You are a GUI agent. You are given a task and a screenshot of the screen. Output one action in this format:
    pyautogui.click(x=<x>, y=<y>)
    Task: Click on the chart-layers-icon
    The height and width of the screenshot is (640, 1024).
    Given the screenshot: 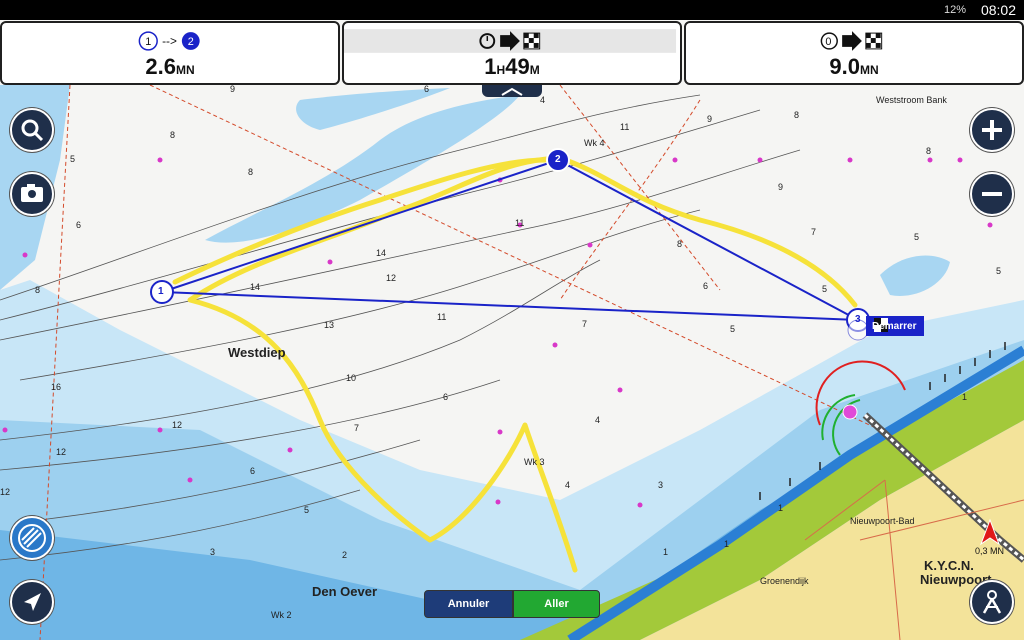 What is the action you would take?
    pyautogui.click(x=32, y=538)
    